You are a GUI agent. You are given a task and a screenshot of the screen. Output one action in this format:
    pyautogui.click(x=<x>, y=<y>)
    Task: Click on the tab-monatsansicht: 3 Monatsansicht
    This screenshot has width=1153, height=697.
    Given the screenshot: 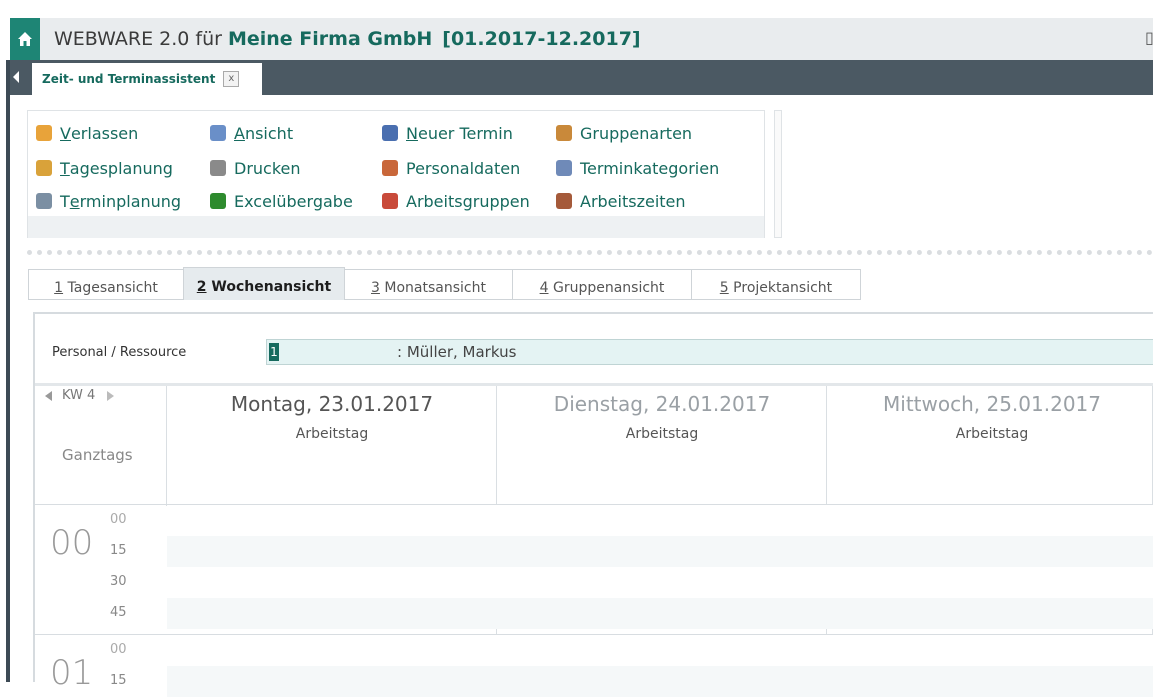 What is the action you would take?
    pyautogui.click(x=428, y=284)
    